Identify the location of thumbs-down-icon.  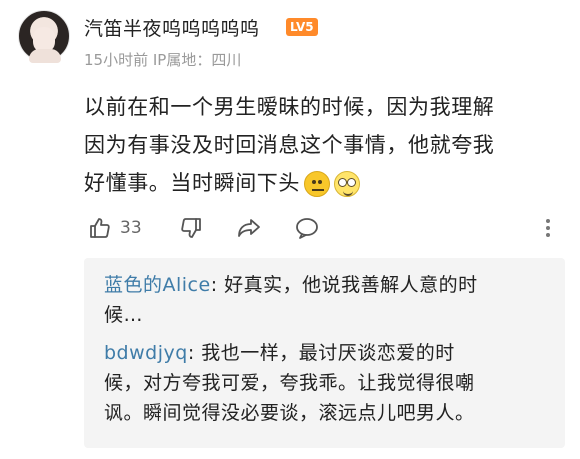
(191, 228).